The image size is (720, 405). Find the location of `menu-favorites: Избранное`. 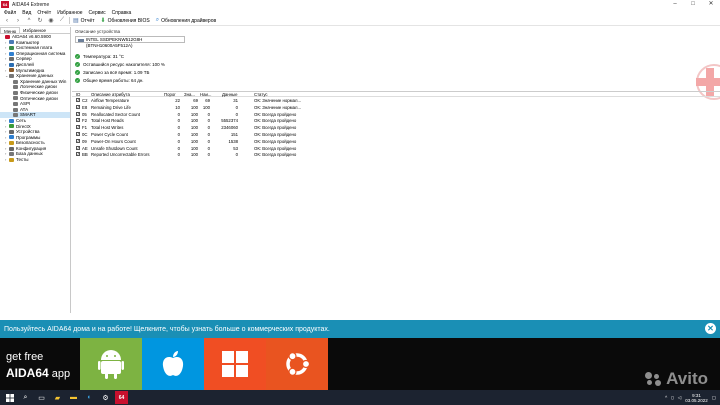

menu-favorites: Избранное is located at coordinates (69, 13).